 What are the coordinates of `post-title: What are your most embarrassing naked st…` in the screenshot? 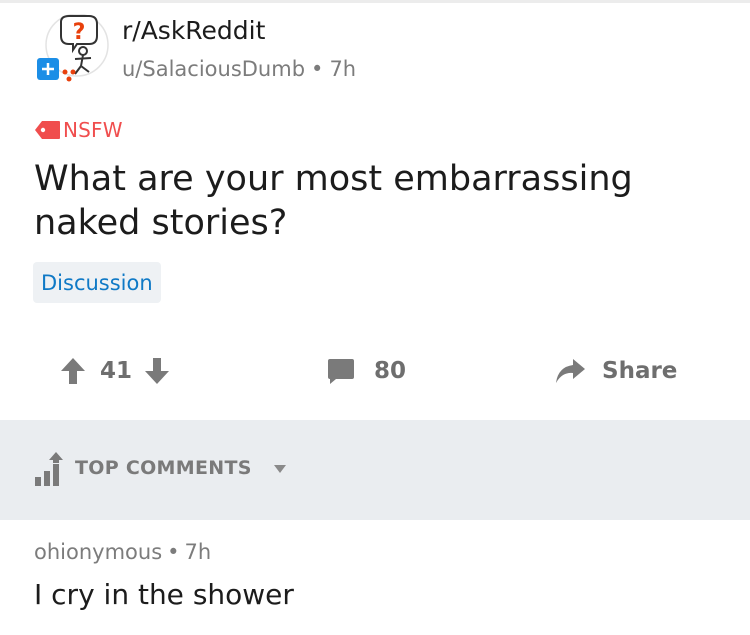 It's located at (354, 201).